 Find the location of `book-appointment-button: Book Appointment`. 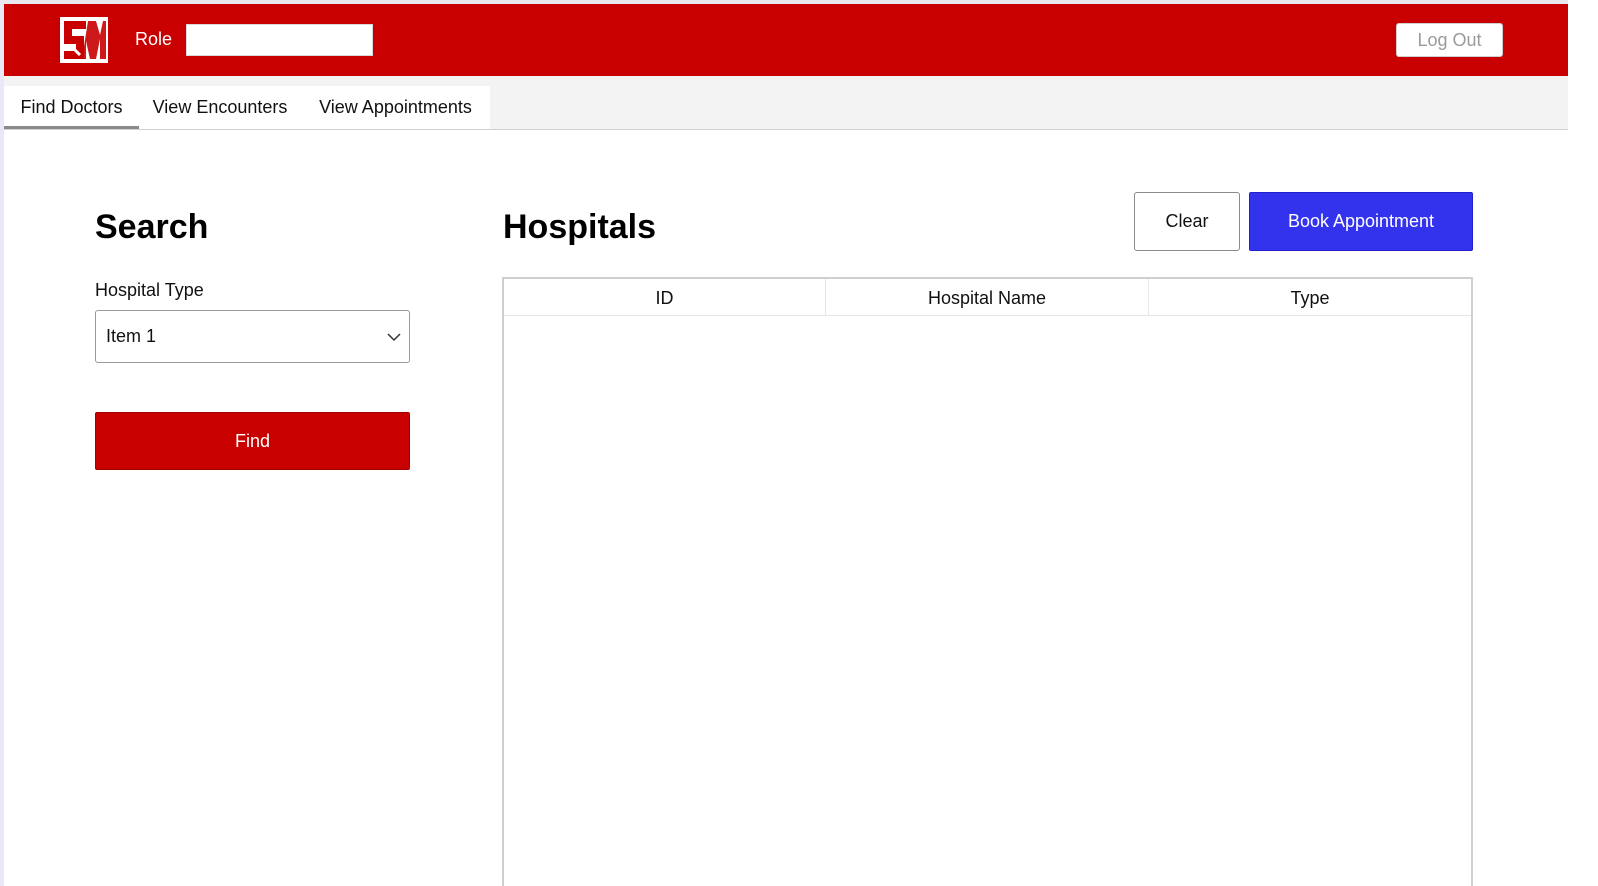

book-appointment-button: Book Appointment is located at coordinates (1361, 221).